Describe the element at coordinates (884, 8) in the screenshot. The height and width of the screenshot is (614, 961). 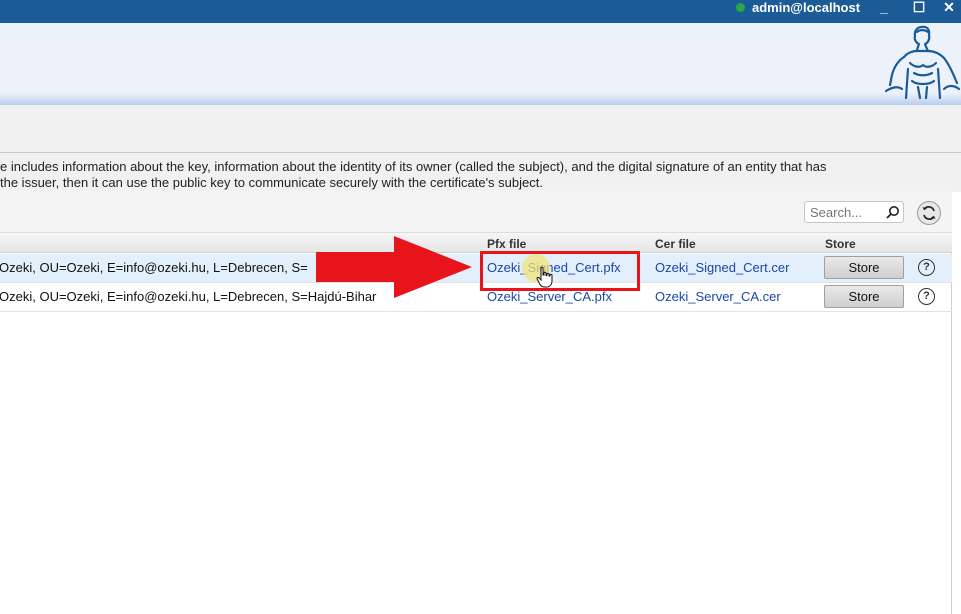
I see `minimize-button: _` at that location.